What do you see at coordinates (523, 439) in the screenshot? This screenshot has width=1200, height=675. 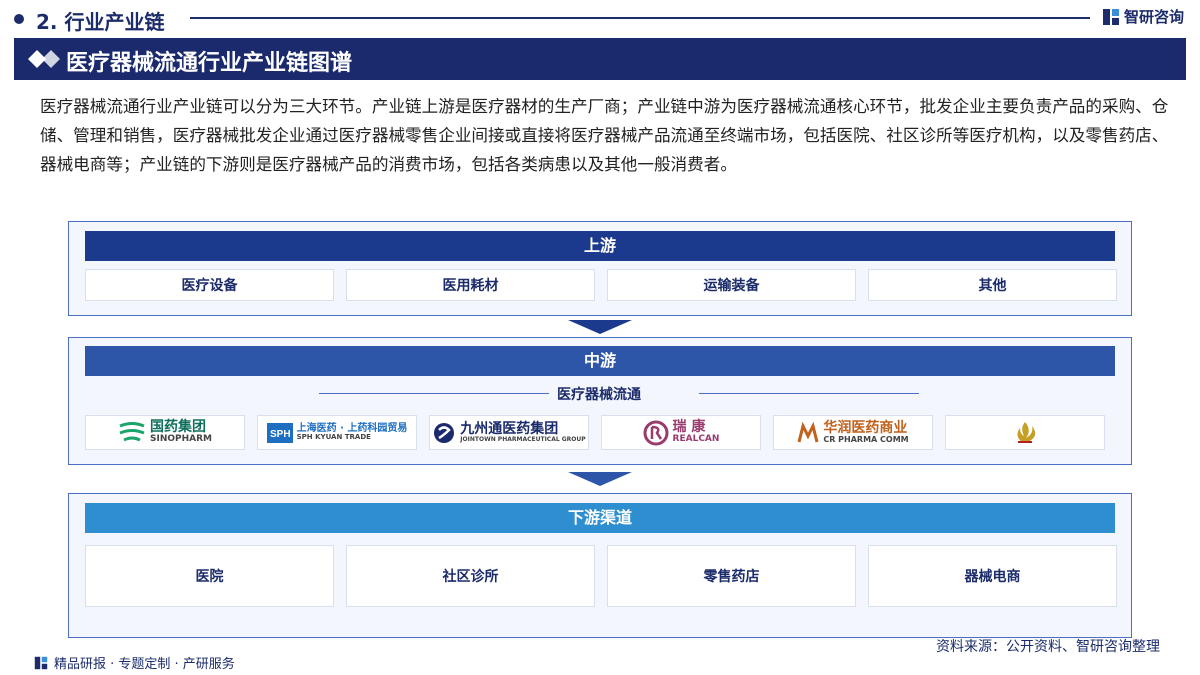 I see `logo-sub: JOINTOWN PHARMACEUTICAL GROUP` at bounding box center [523, 439].